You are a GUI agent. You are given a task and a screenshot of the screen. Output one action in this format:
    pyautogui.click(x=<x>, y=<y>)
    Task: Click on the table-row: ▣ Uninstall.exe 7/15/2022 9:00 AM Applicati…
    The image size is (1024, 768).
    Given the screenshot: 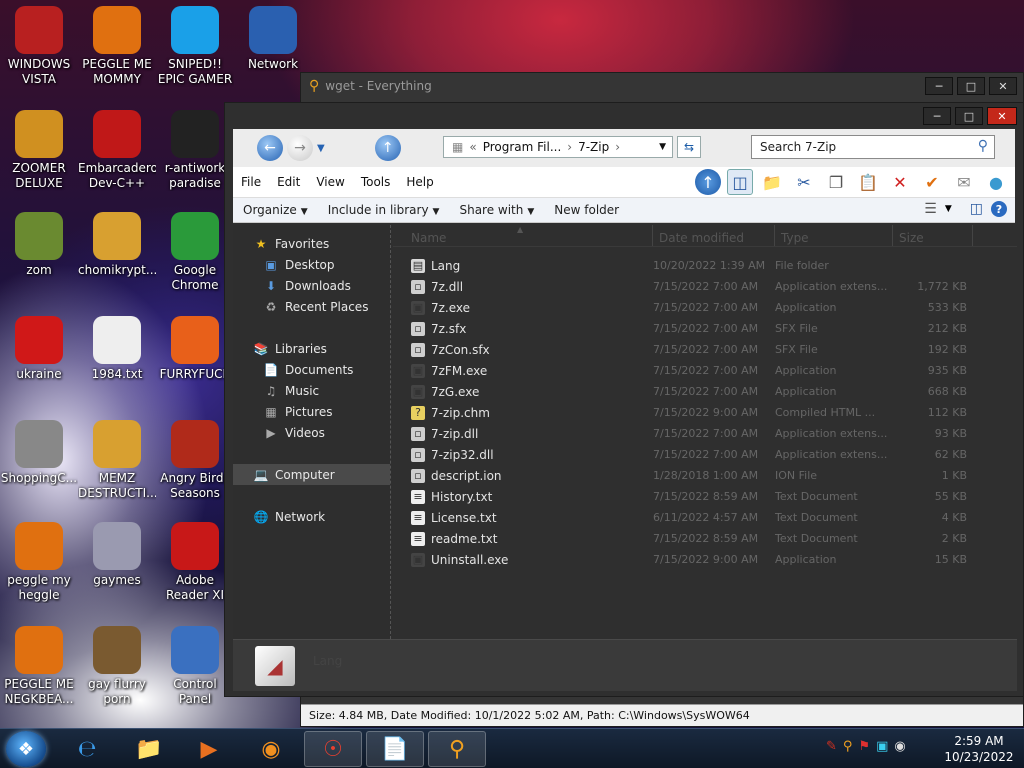 What is the action you would take?
    pyautogui.click(x=705, y=559)
    